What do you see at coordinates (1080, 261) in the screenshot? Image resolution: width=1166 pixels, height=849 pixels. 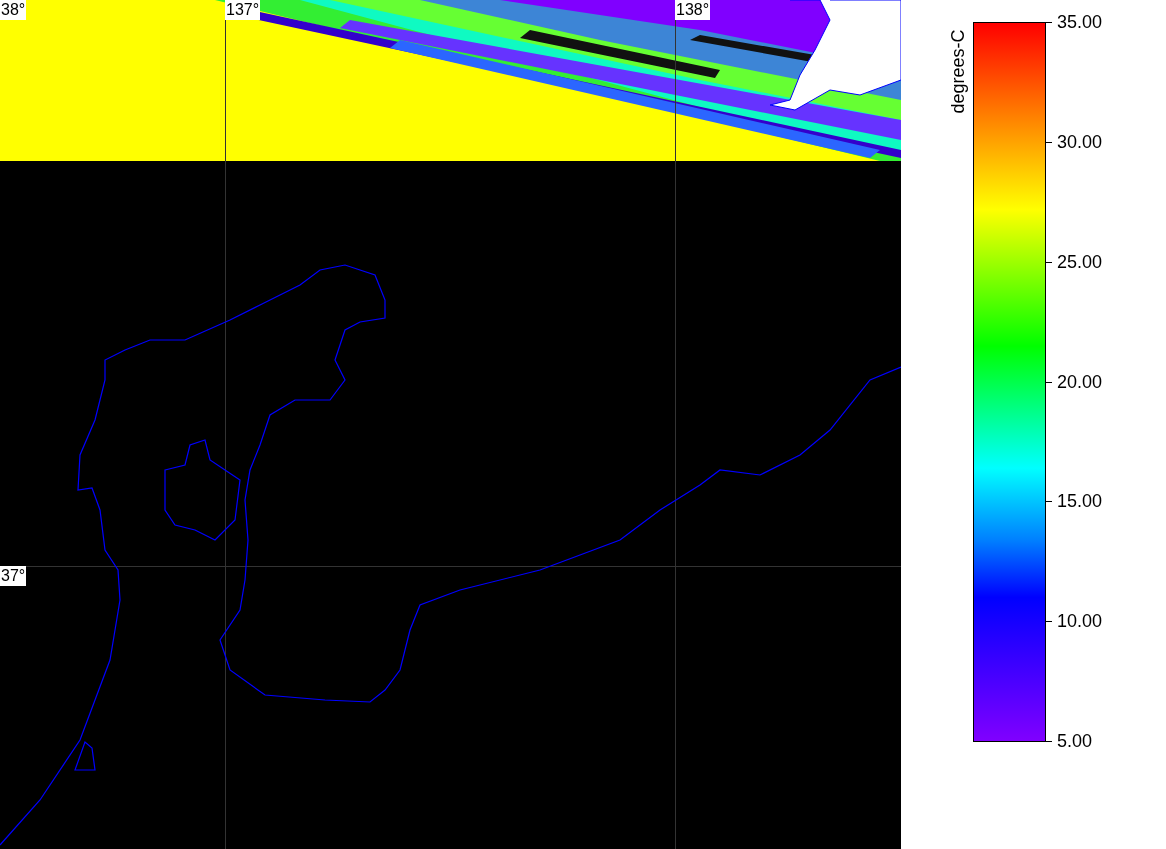 I see `colorbar-tick-label: 25.00` at bounding box center [1080, 261].